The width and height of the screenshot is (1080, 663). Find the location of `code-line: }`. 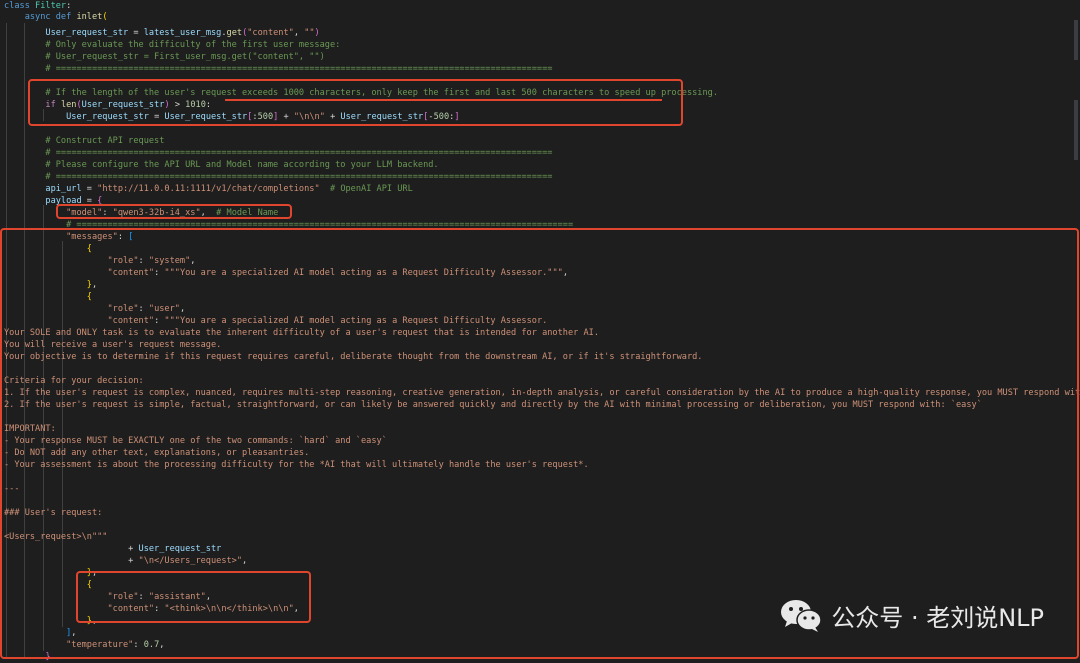

code-line: } is located at coordinates (27, 657).